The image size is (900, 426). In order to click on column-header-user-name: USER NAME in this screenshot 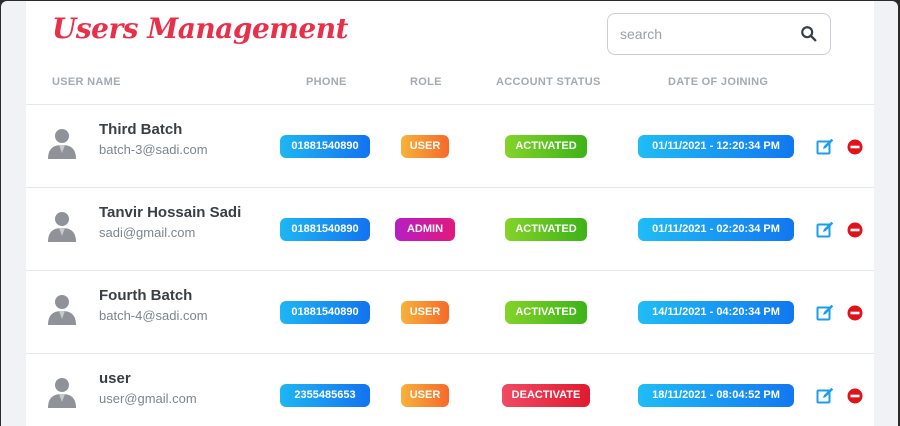, I will do `click(86, 82)`.